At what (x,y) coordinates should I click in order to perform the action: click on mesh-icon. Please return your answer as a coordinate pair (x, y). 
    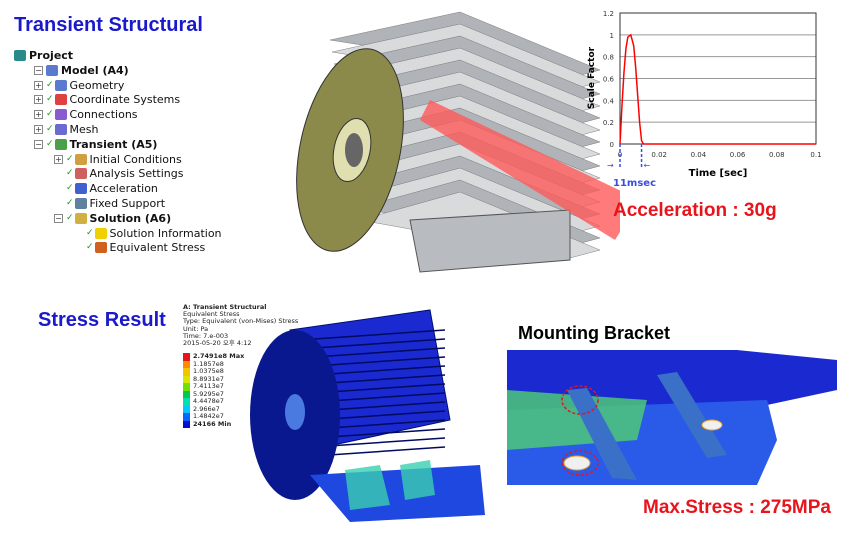
    Looking at the image, I should click on (60, 129).